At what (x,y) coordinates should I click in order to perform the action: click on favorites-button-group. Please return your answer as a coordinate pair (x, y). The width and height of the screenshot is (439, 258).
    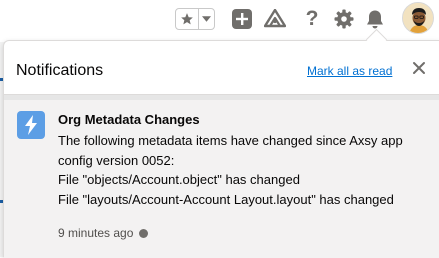
    Looking at the image, I should click on (195, 19).